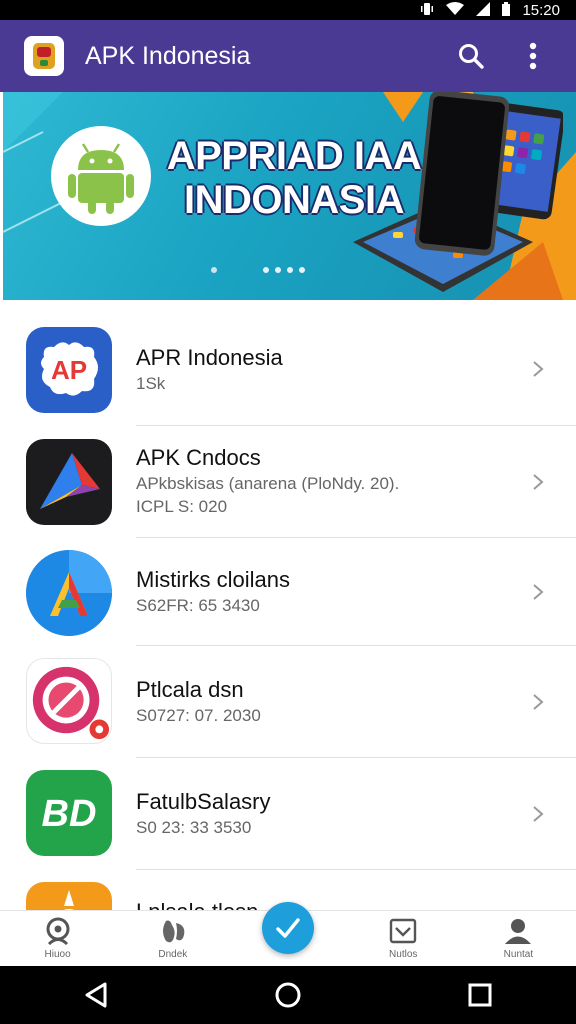 This screenshot has height=1024, width=576. Describe the element at coordinates (288, 702) in the screenshot. I see `list-item: Ptlcala dsn S0727: 07. 2030` at that location.